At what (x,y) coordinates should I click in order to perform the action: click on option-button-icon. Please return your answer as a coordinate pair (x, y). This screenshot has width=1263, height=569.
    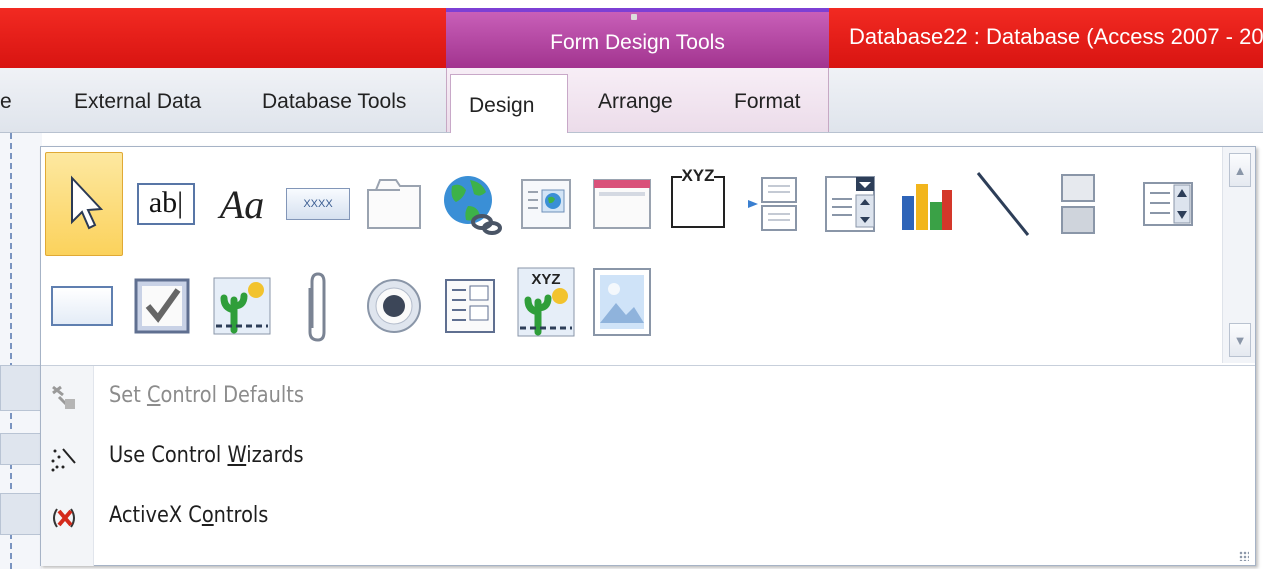
    Looking at the image, I should click on (394, 306).